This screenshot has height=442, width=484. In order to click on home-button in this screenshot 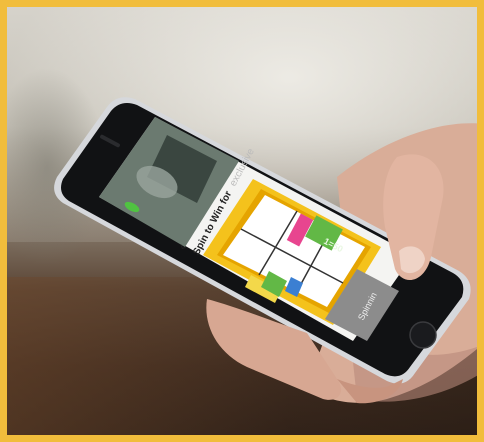, I will do `click(423, 335)`.